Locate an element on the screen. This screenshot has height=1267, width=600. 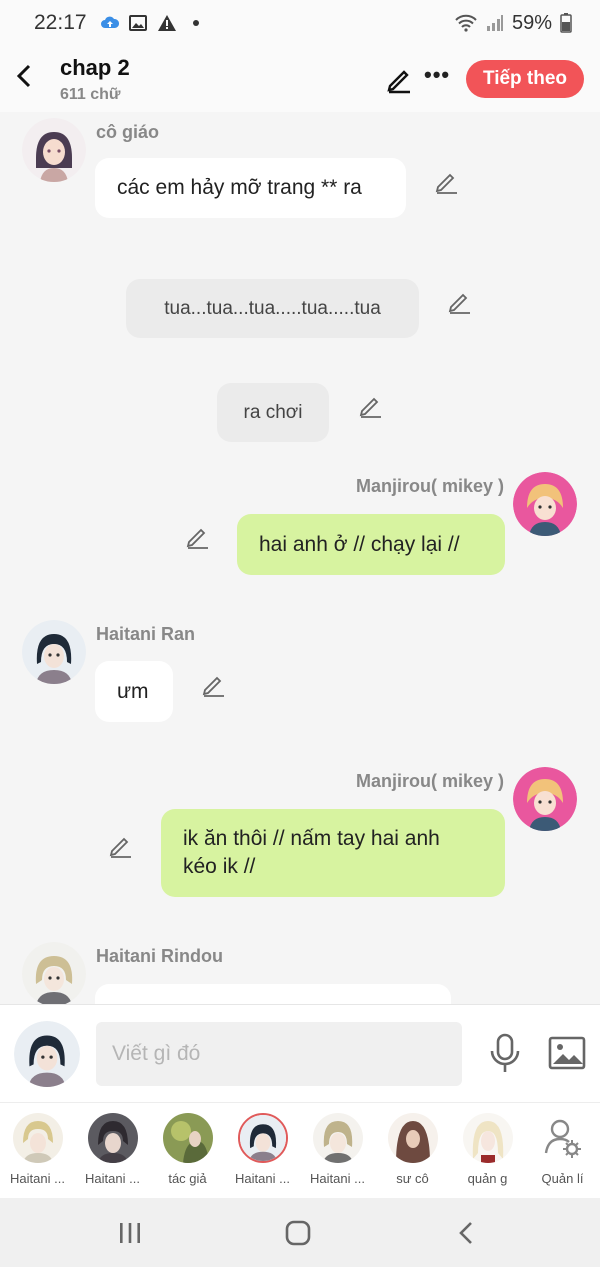
back-nav-button is located at coordinates (466, 1233).